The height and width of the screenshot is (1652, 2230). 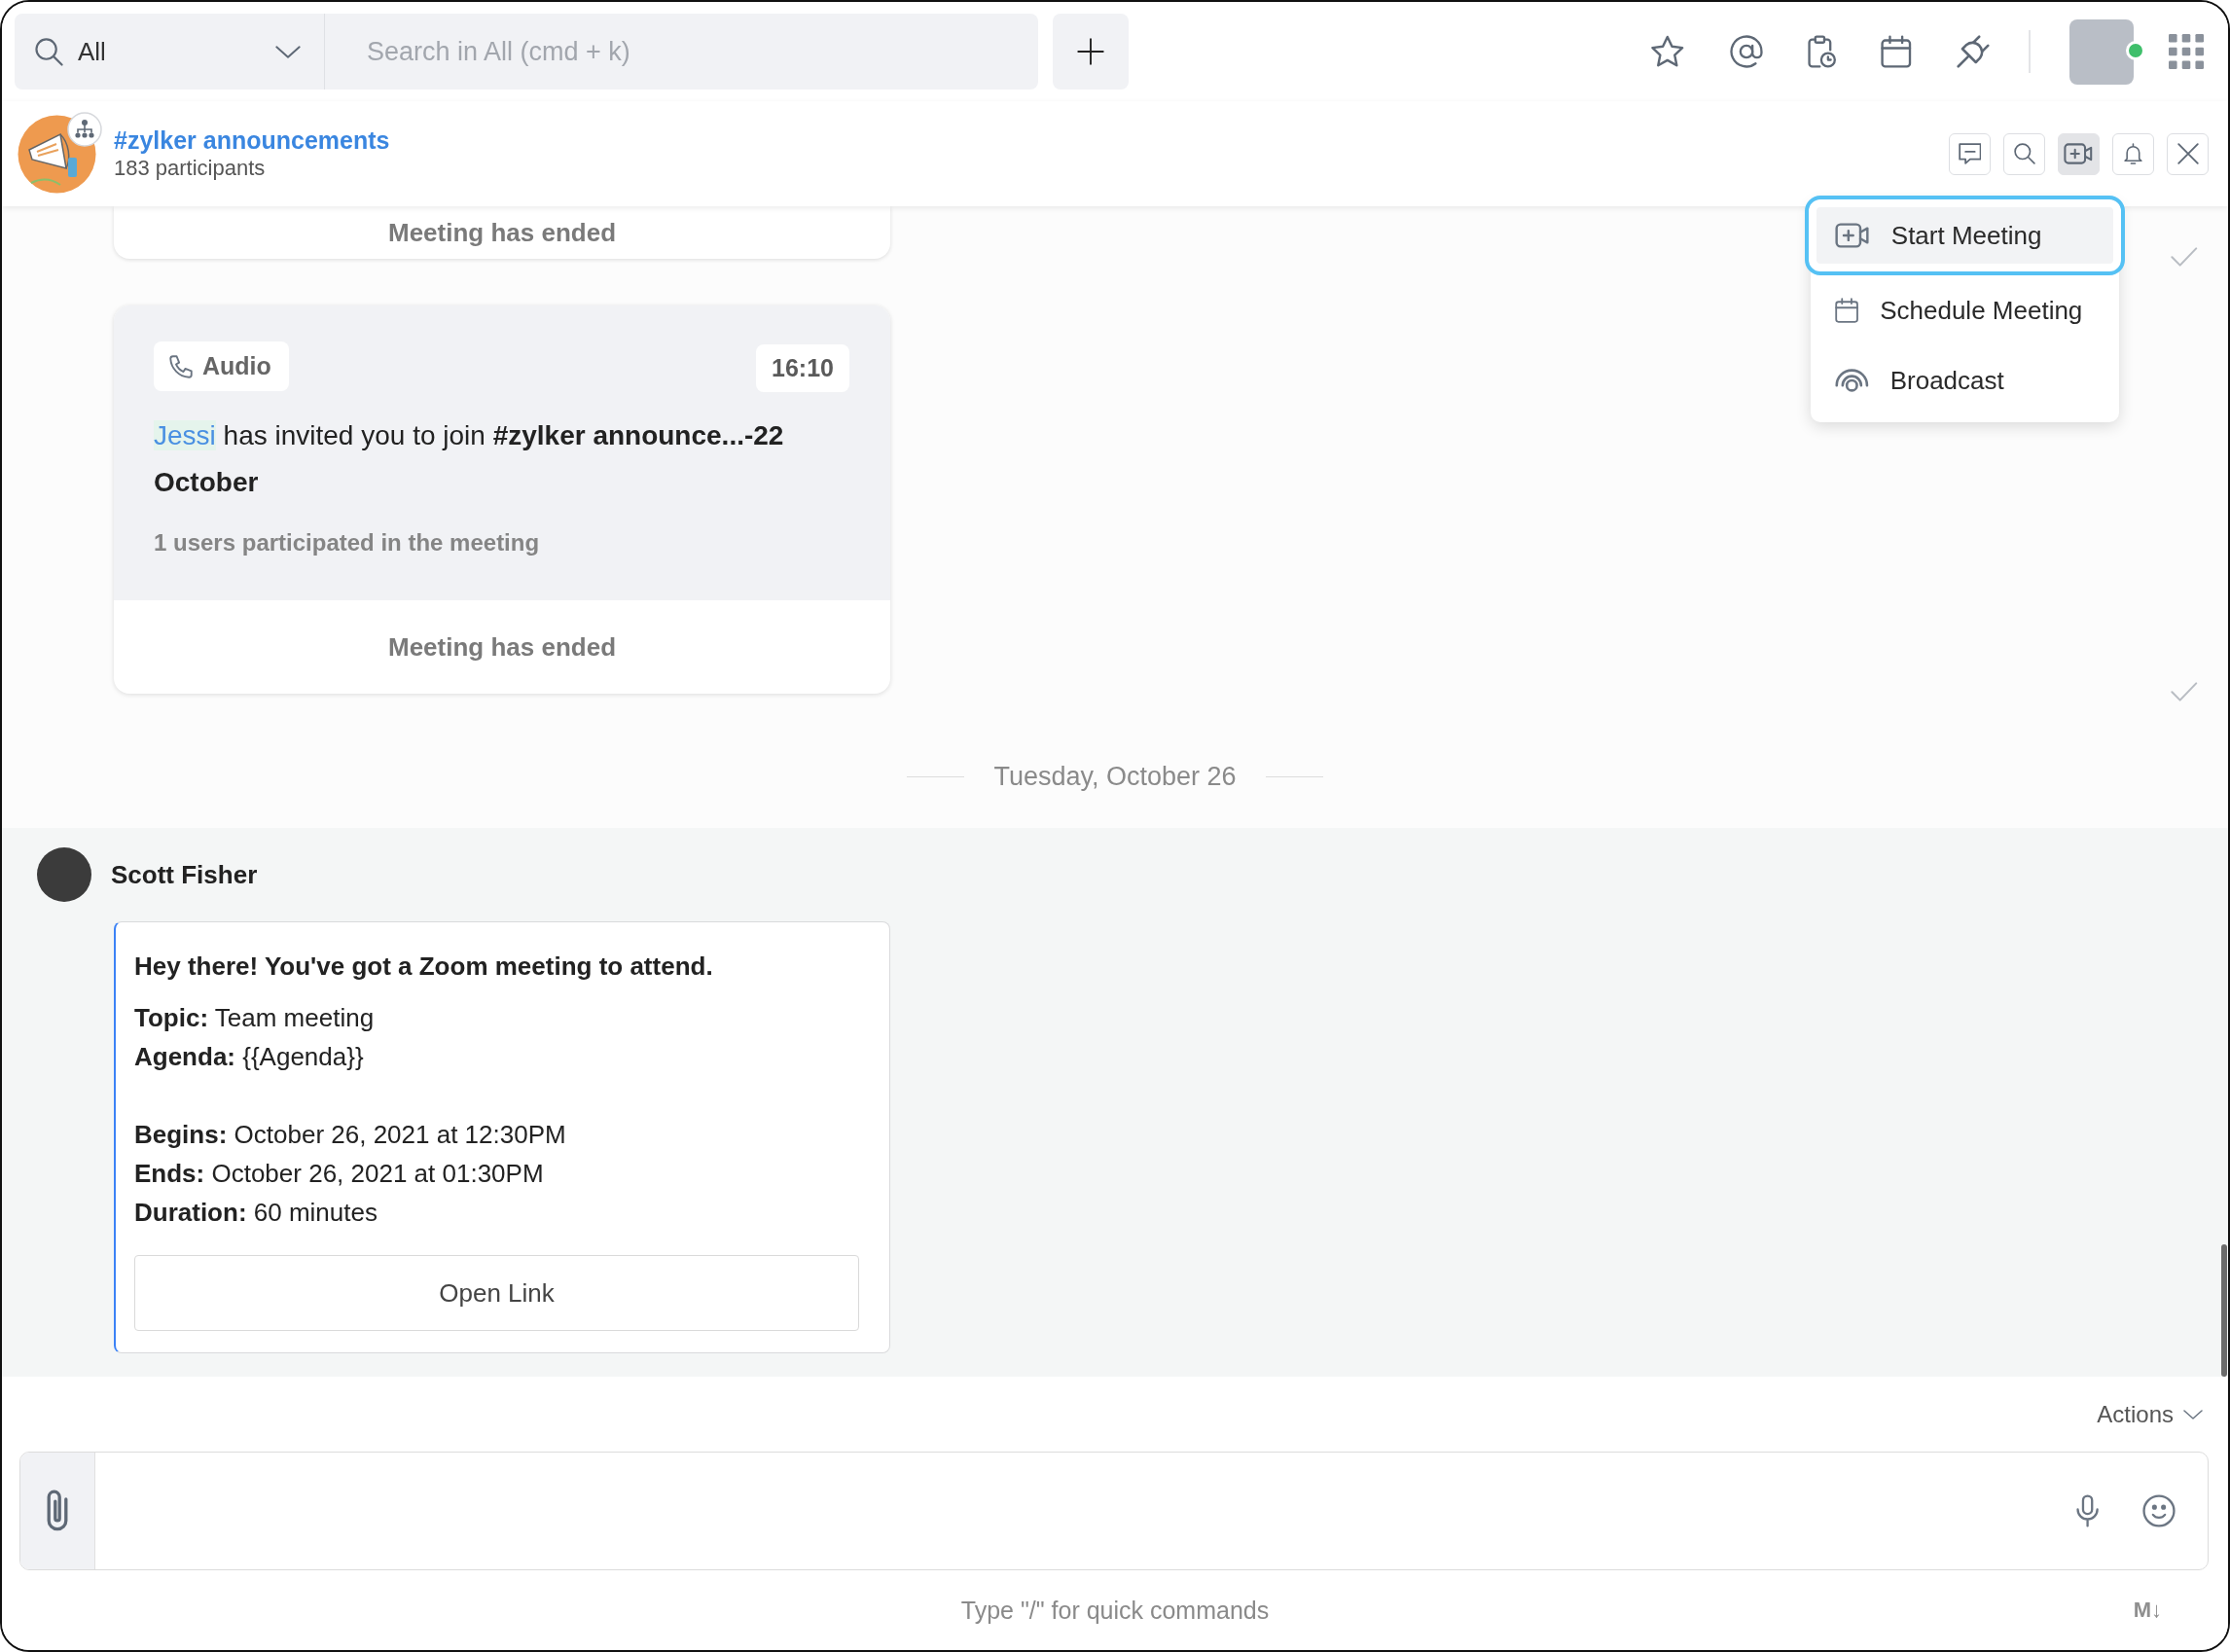 I want to click on scope-dropdown: All, so click(x=170, y=52).